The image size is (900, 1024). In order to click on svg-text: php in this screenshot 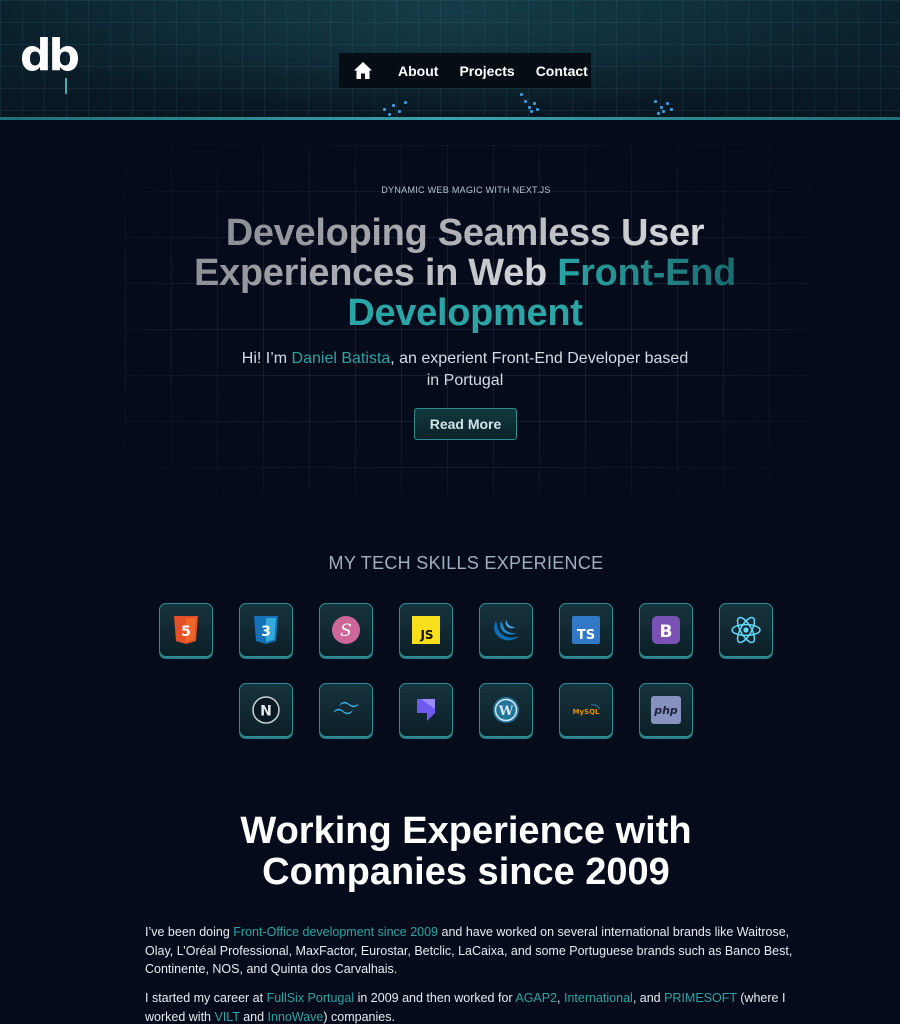, I will do `click(665, 710)`.